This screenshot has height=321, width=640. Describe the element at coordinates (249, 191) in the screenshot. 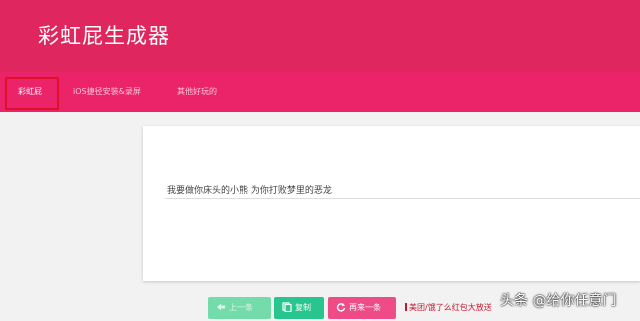

I see `generated-sentence: 我要做你床头的小熊 为你打败梦里的恶龙` at that location.